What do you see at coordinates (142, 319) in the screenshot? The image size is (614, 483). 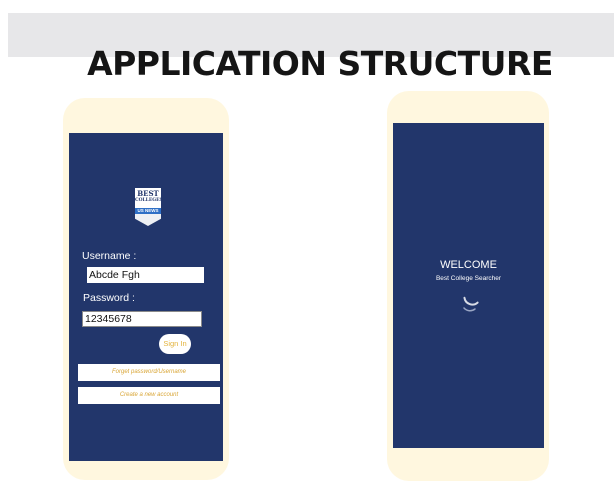 I see `password-field: 12345678` at bounding box center [142, 319].